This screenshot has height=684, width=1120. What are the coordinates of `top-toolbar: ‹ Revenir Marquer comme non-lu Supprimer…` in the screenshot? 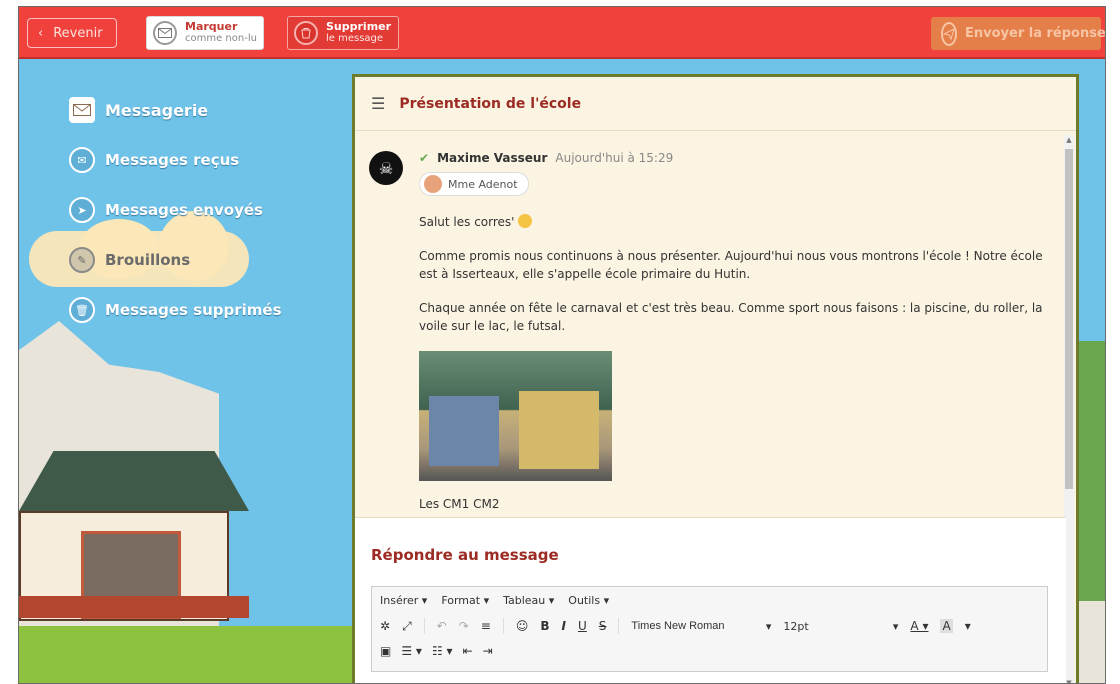 It's located at (562, 33).